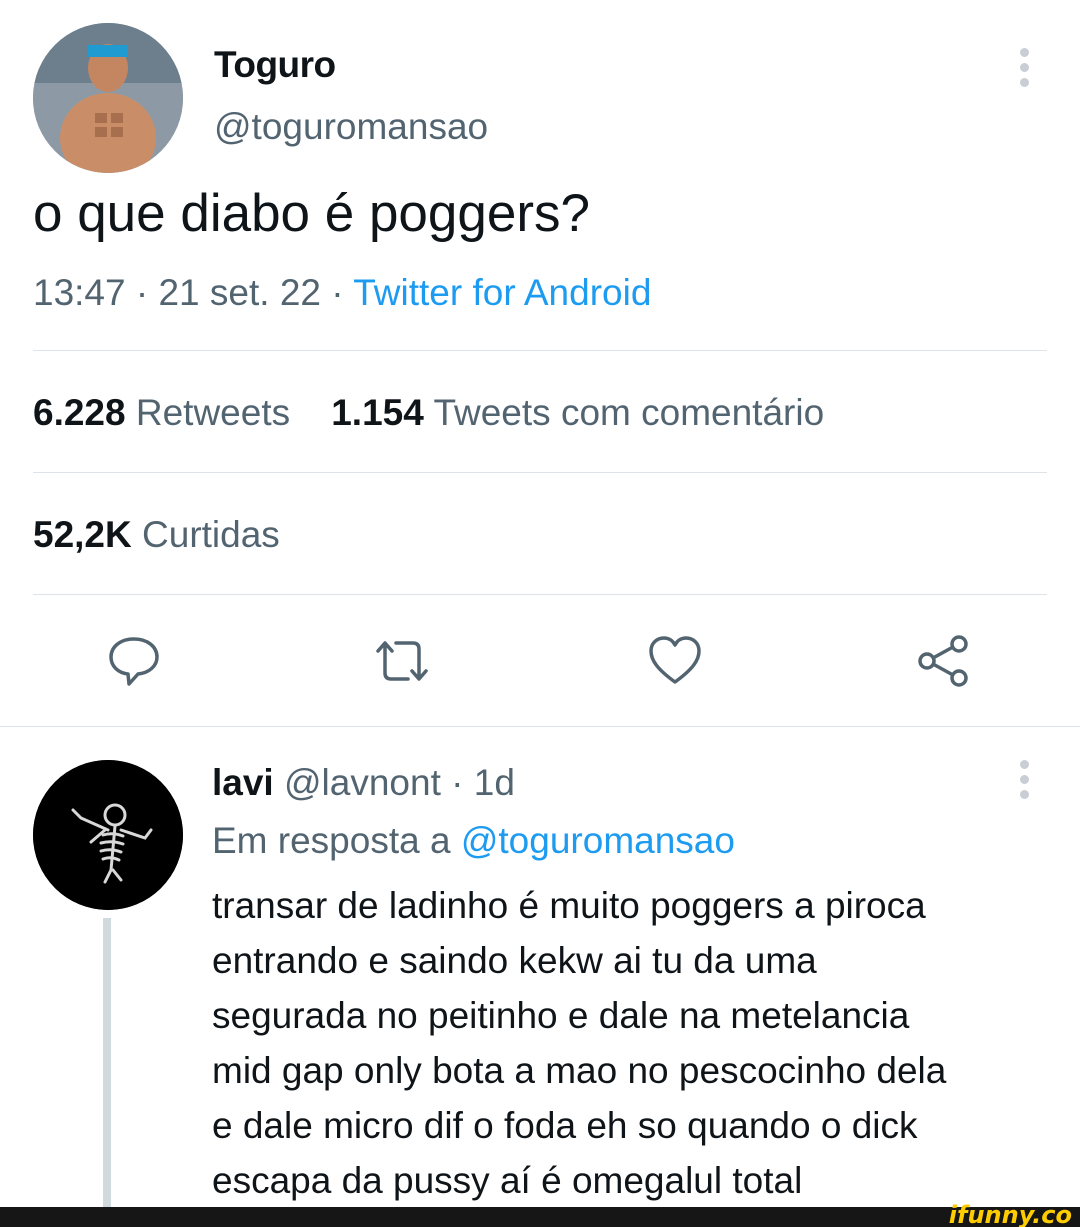 The height and width of the screenshot is (1227, 1080). Describe the element at coordinates (79, 292) in the screenshot. I see `tweet-time: 13:47` at that location.